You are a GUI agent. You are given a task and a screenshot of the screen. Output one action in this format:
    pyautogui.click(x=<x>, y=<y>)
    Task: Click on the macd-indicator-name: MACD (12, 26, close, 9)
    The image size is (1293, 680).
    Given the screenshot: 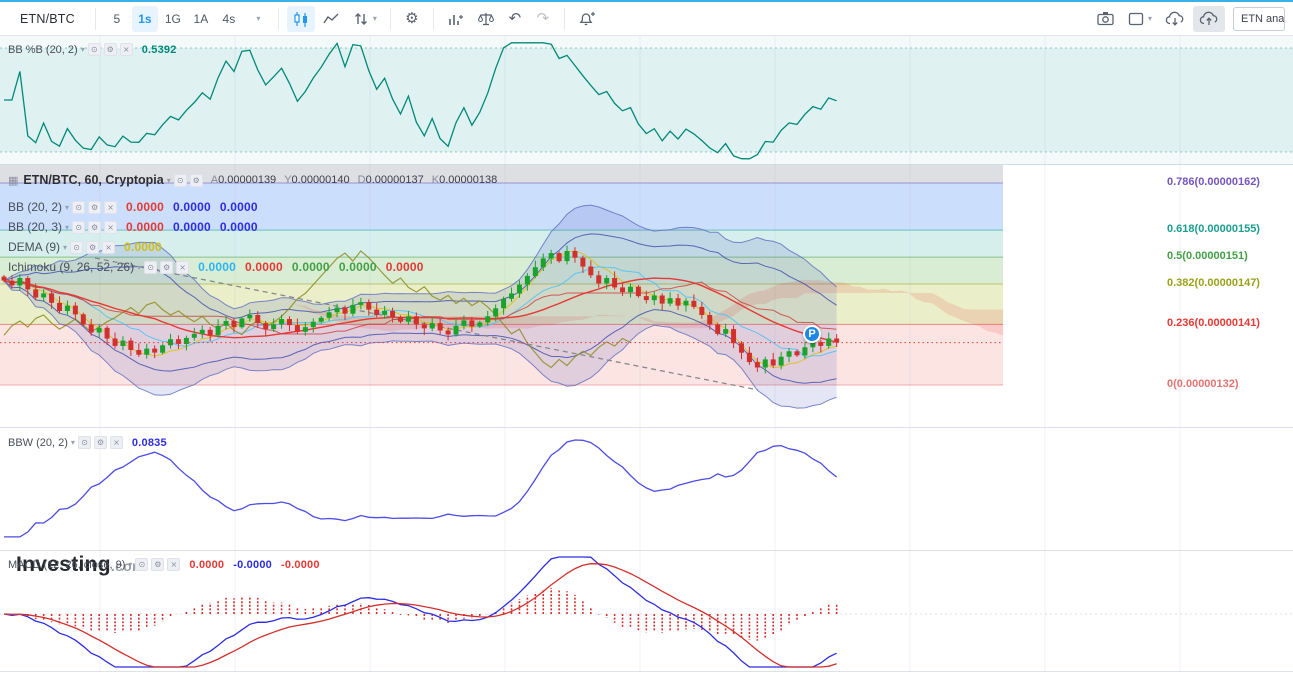 What is the action you would take?
    pyautogui.click(x=66, y=565)
    